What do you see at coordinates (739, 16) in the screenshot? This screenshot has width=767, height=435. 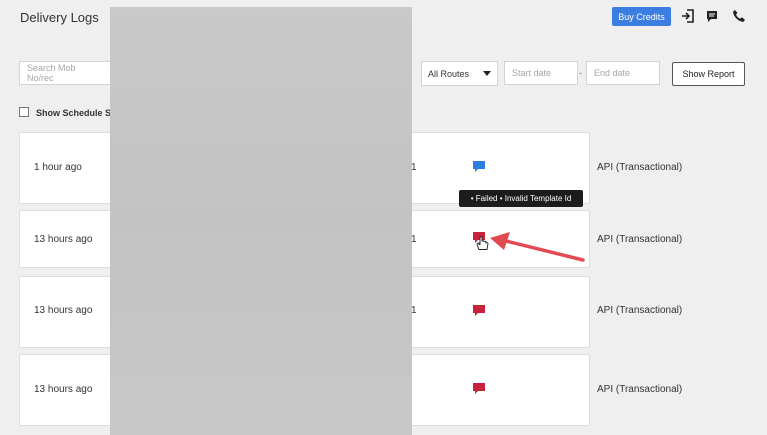 I see `phone-icon` at bounding box center [739, 16].